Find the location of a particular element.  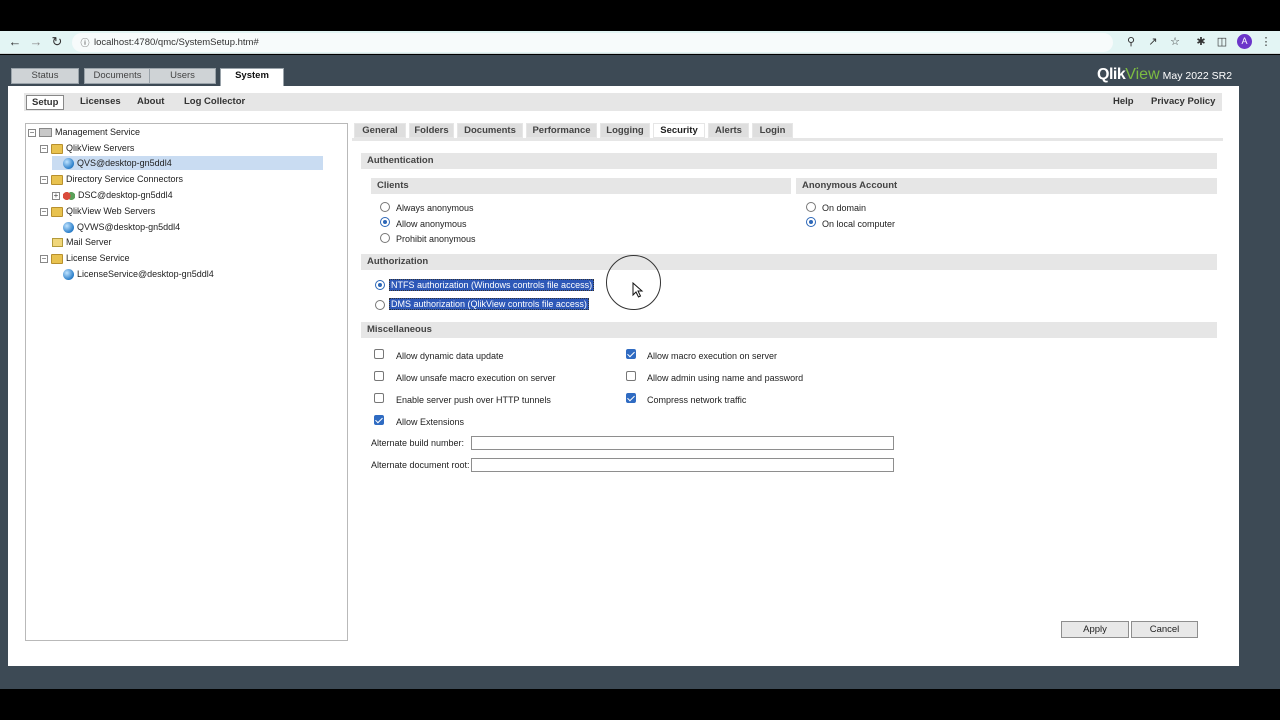

tree-label: QlikView Web Servers is located at coordinates (111, 211).